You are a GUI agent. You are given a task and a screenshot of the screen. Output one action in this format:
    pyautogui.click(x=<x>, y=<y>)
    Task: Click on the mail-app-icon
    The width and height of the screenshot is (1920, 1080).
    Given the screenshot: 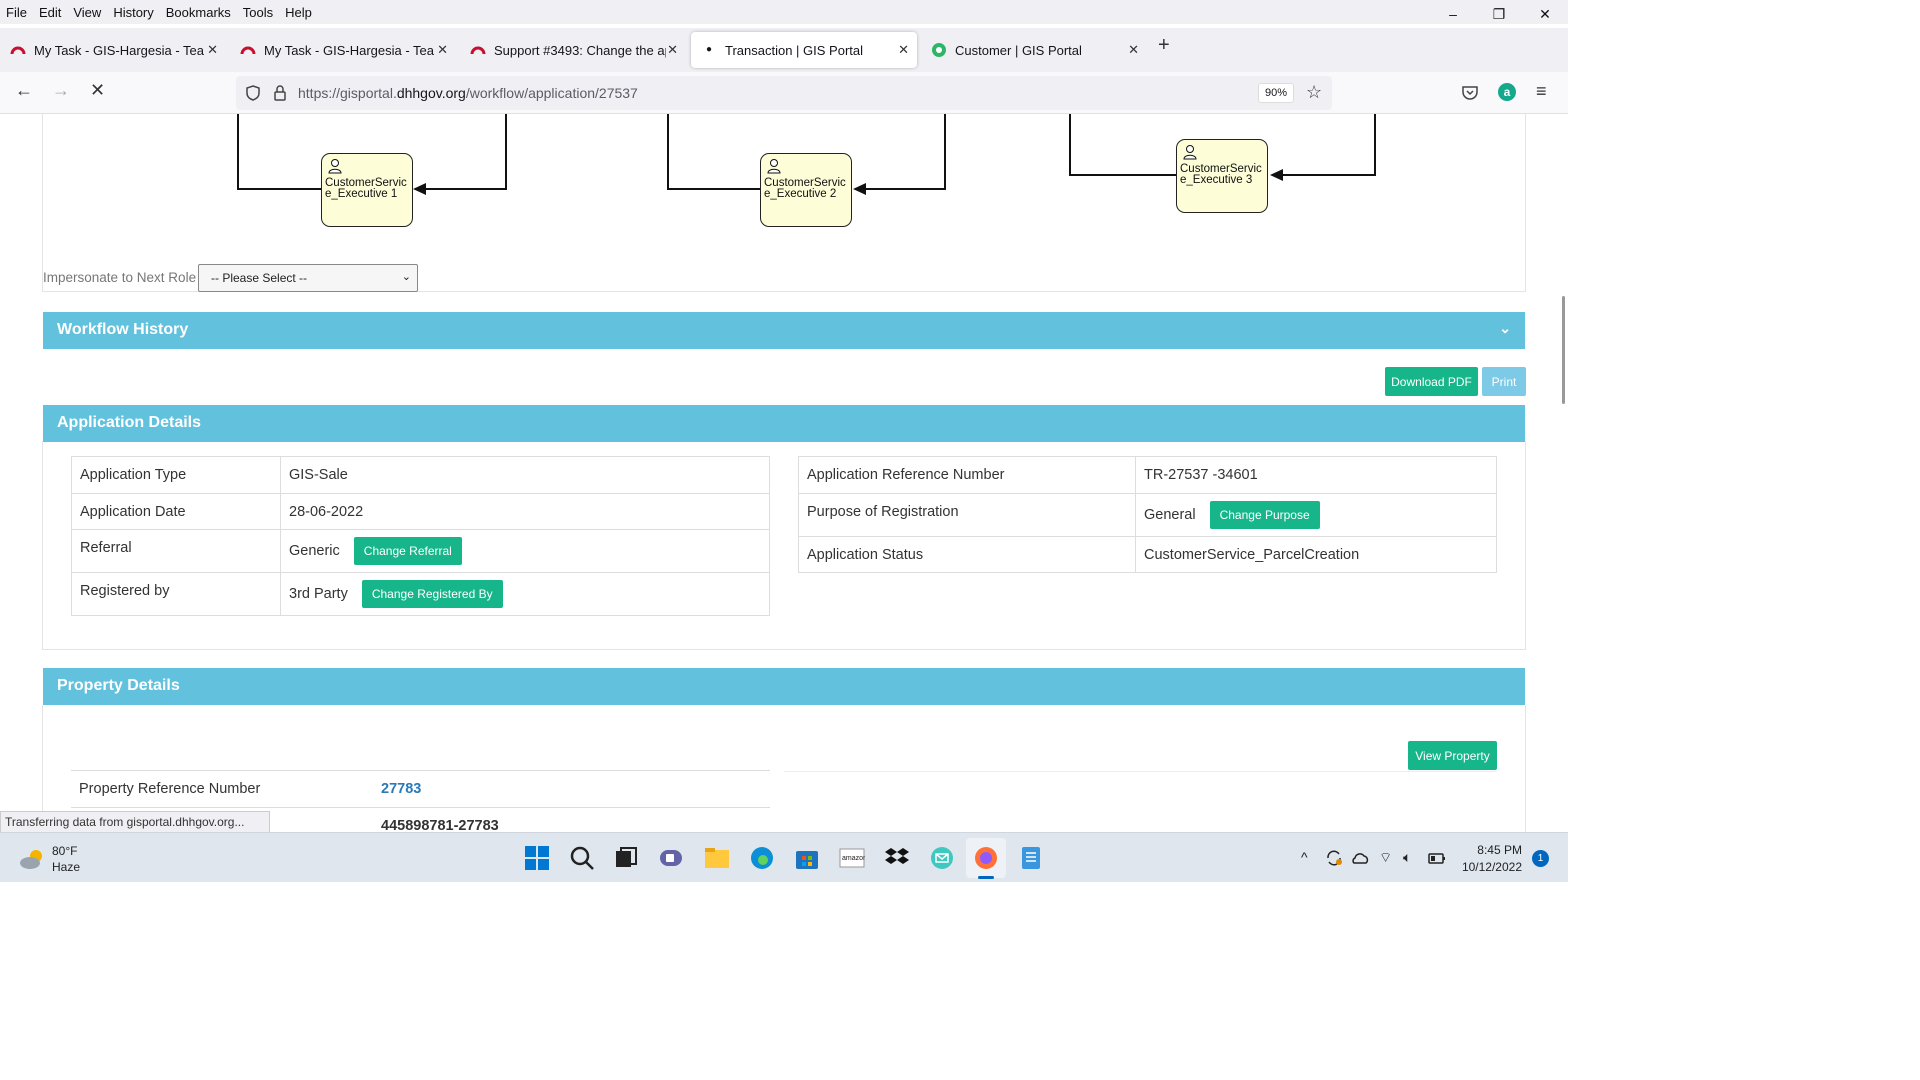 What is the action you would take?
    pyautogui.click(x=942, y=858)
    